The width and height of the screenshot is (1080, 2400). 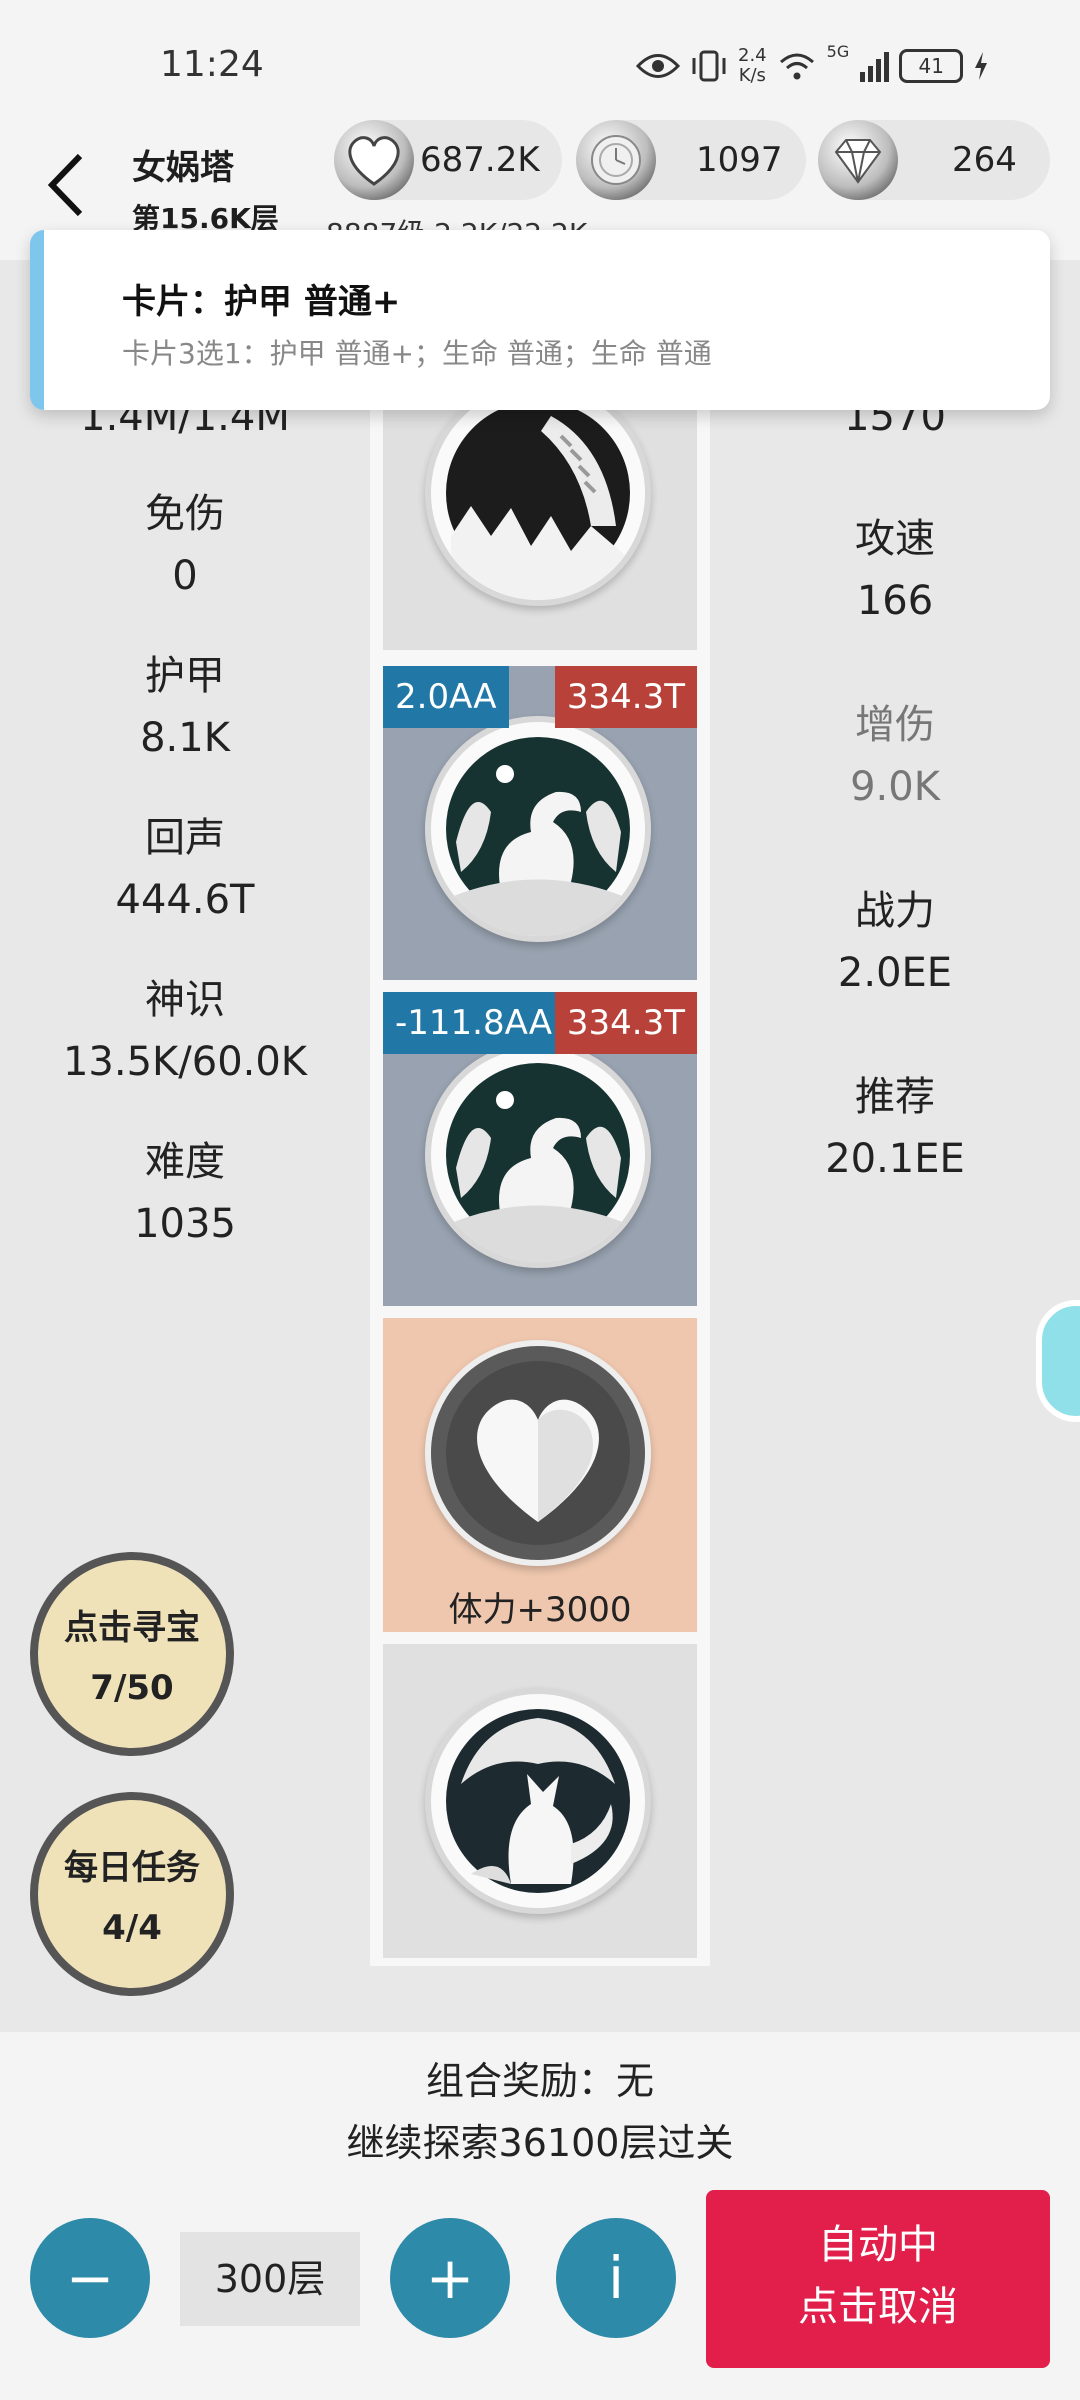 I want to click on status-time: 11:24, so click(x=212, y=64).